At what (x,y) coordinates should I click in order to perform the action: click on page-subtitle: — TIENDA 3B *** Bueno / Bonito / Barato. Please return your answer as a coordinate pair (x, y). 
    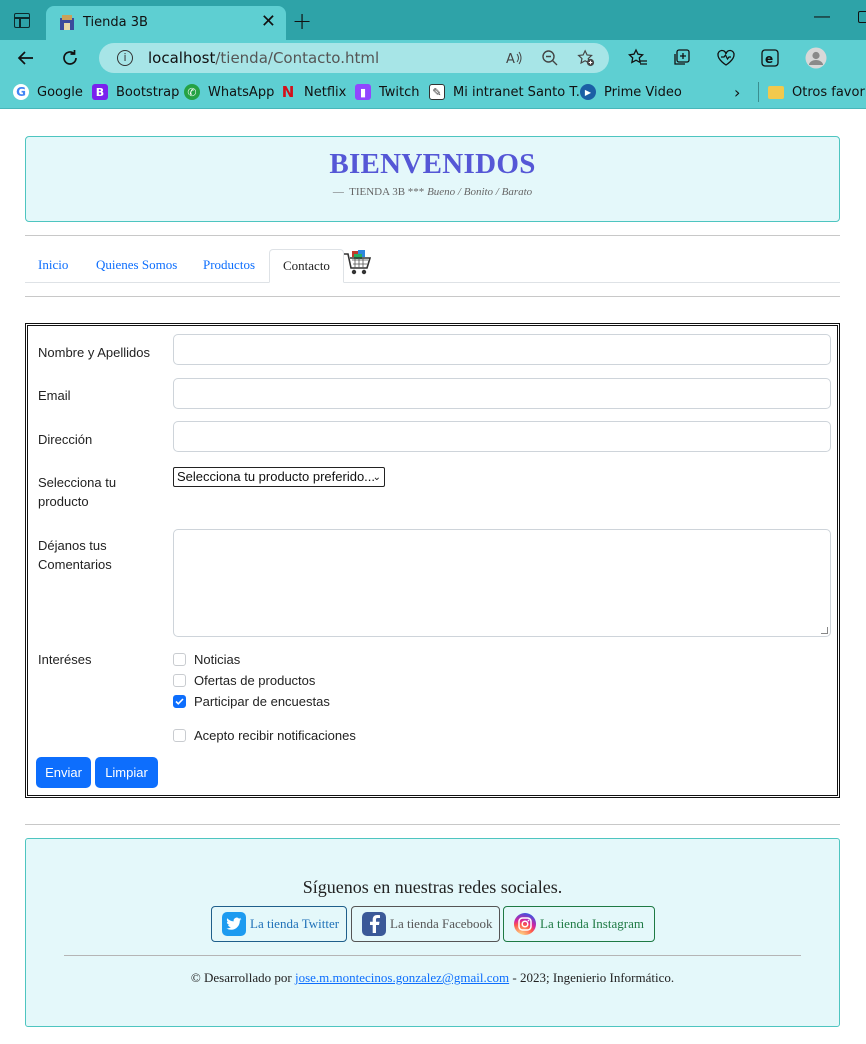
    Looking at the image, I should click on (432, 192).